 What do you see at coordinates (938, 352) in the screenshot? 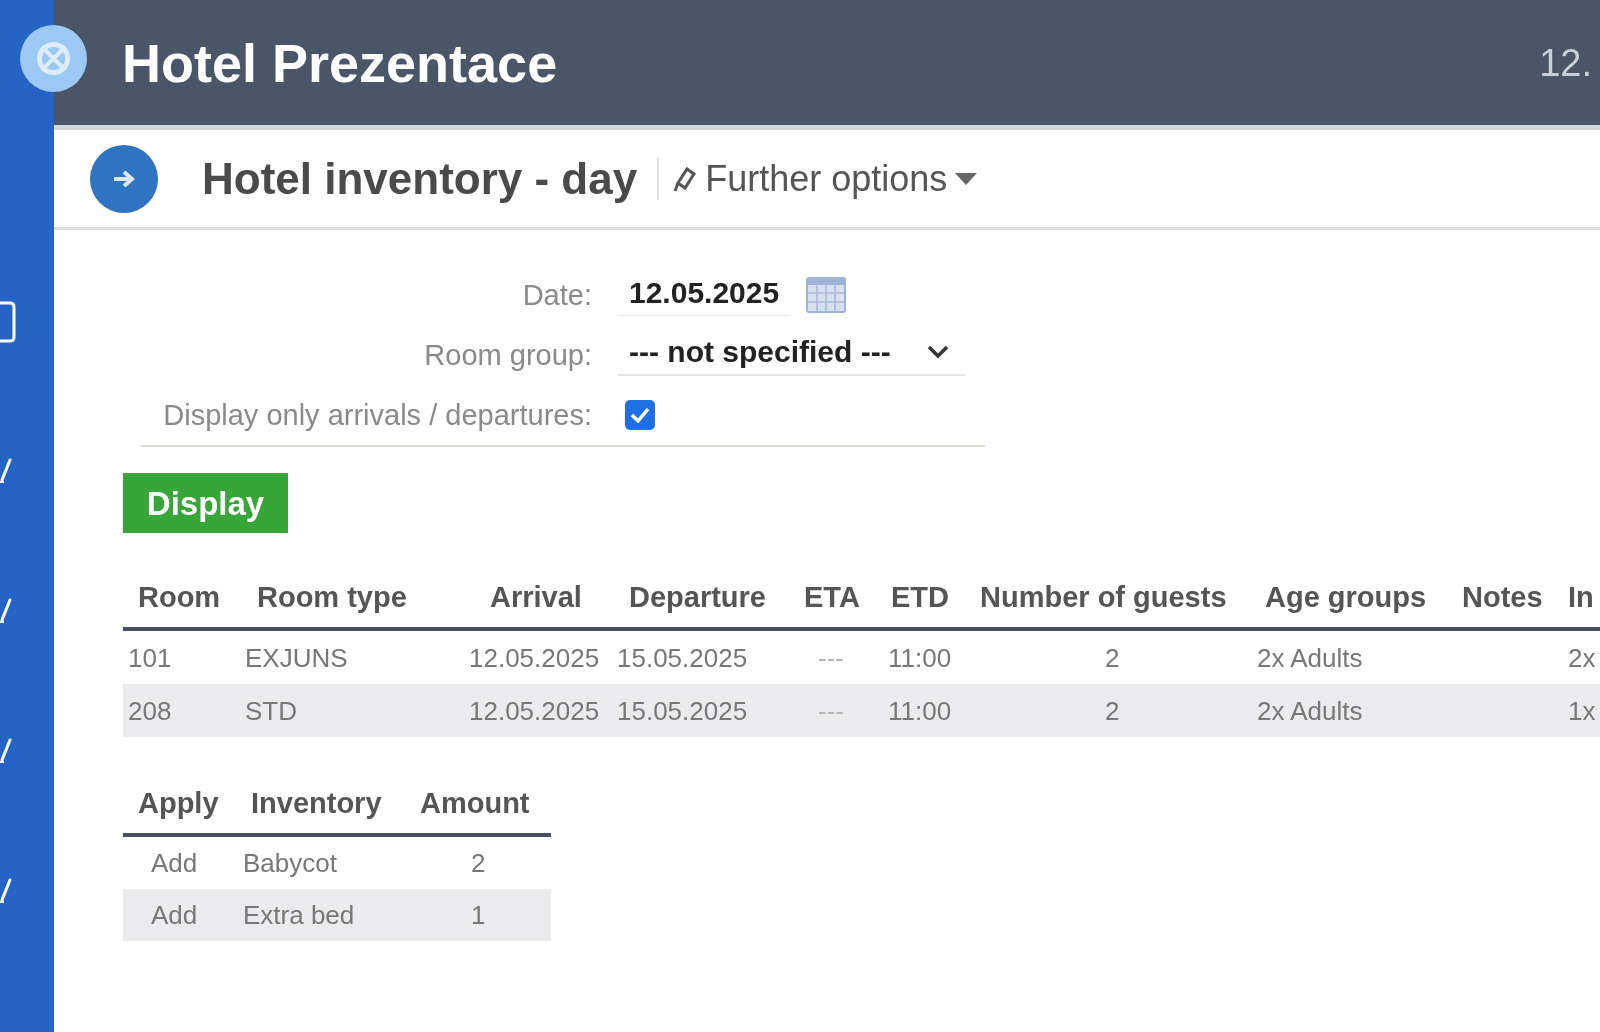
I see `chevron-down-icon` at bounding box center [938, 352].